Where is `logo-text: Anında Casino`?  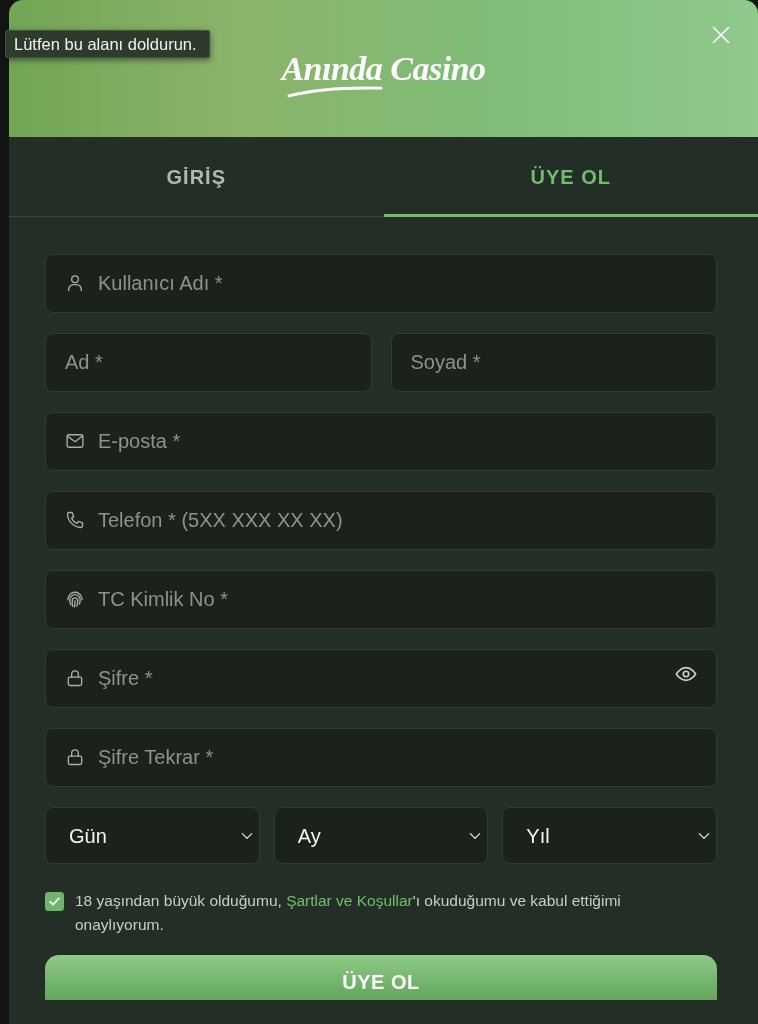 logo-text: Anında Casino is located at coordinates (383, 68).